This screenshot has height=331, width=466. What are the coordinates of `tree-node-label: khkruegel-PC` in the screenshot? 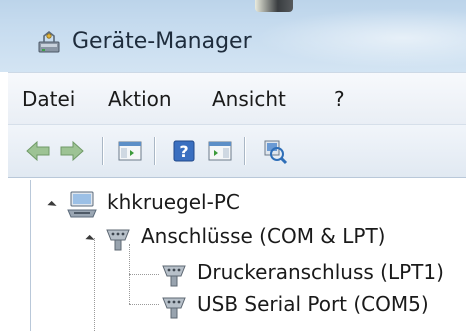 It's located at (173, 202).